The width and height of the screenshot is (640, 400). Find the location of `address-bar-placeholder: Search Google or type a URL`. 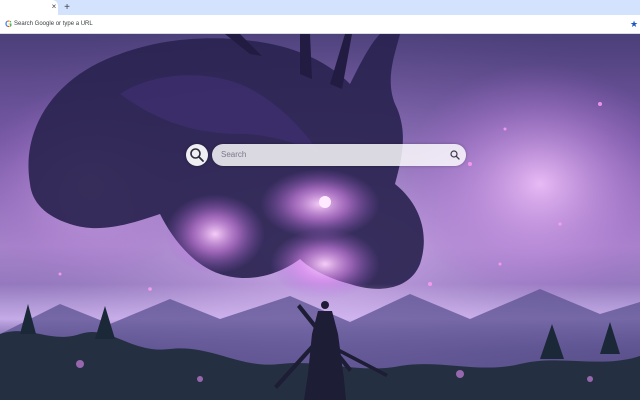

address-bar-placeholder: Search Google or type a URL is located at coordinates (53, 24).